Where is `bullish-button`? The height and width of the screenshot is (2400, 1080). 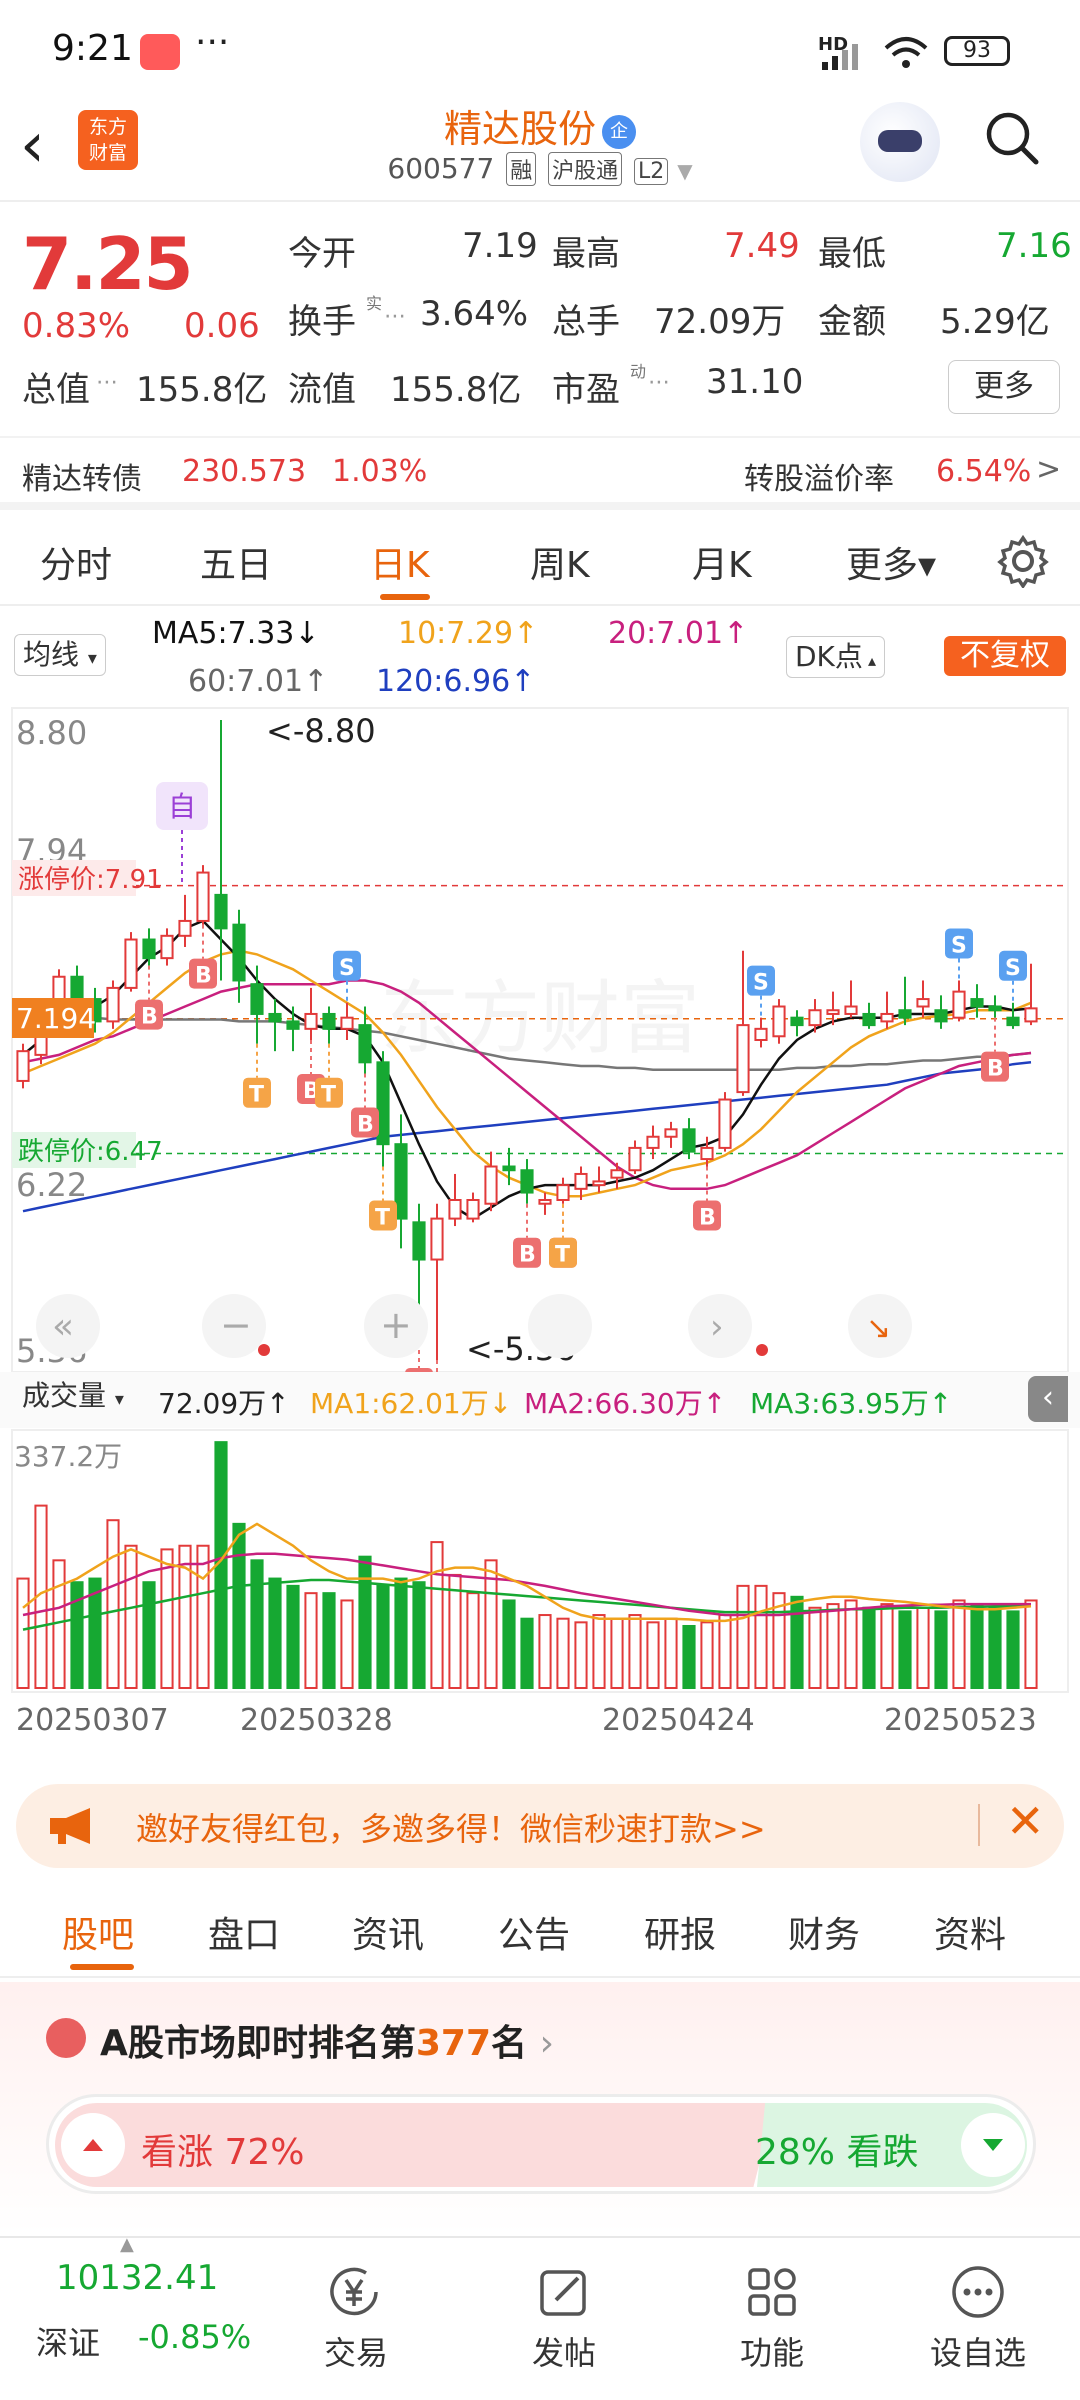
bullish-button is located at coordinates (93, 2145).